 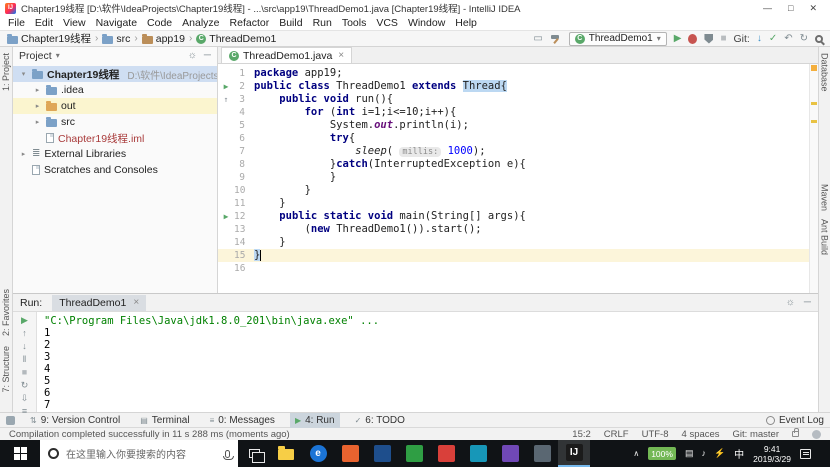 What do you see at coordinates (518, 164) in the screenshot?
I see `code-line: 8 }catch(InterruptedException e){` at bounding box center [518, 164].